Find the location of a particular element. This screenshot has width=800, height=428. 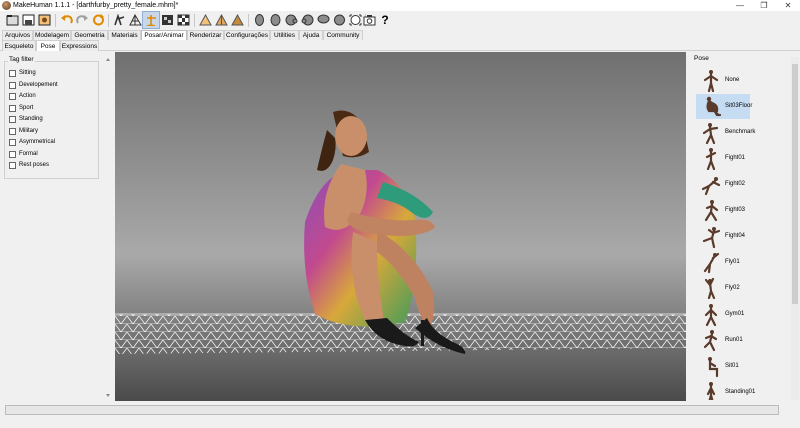

head-view-5-button is located at coordinates (323, 20).